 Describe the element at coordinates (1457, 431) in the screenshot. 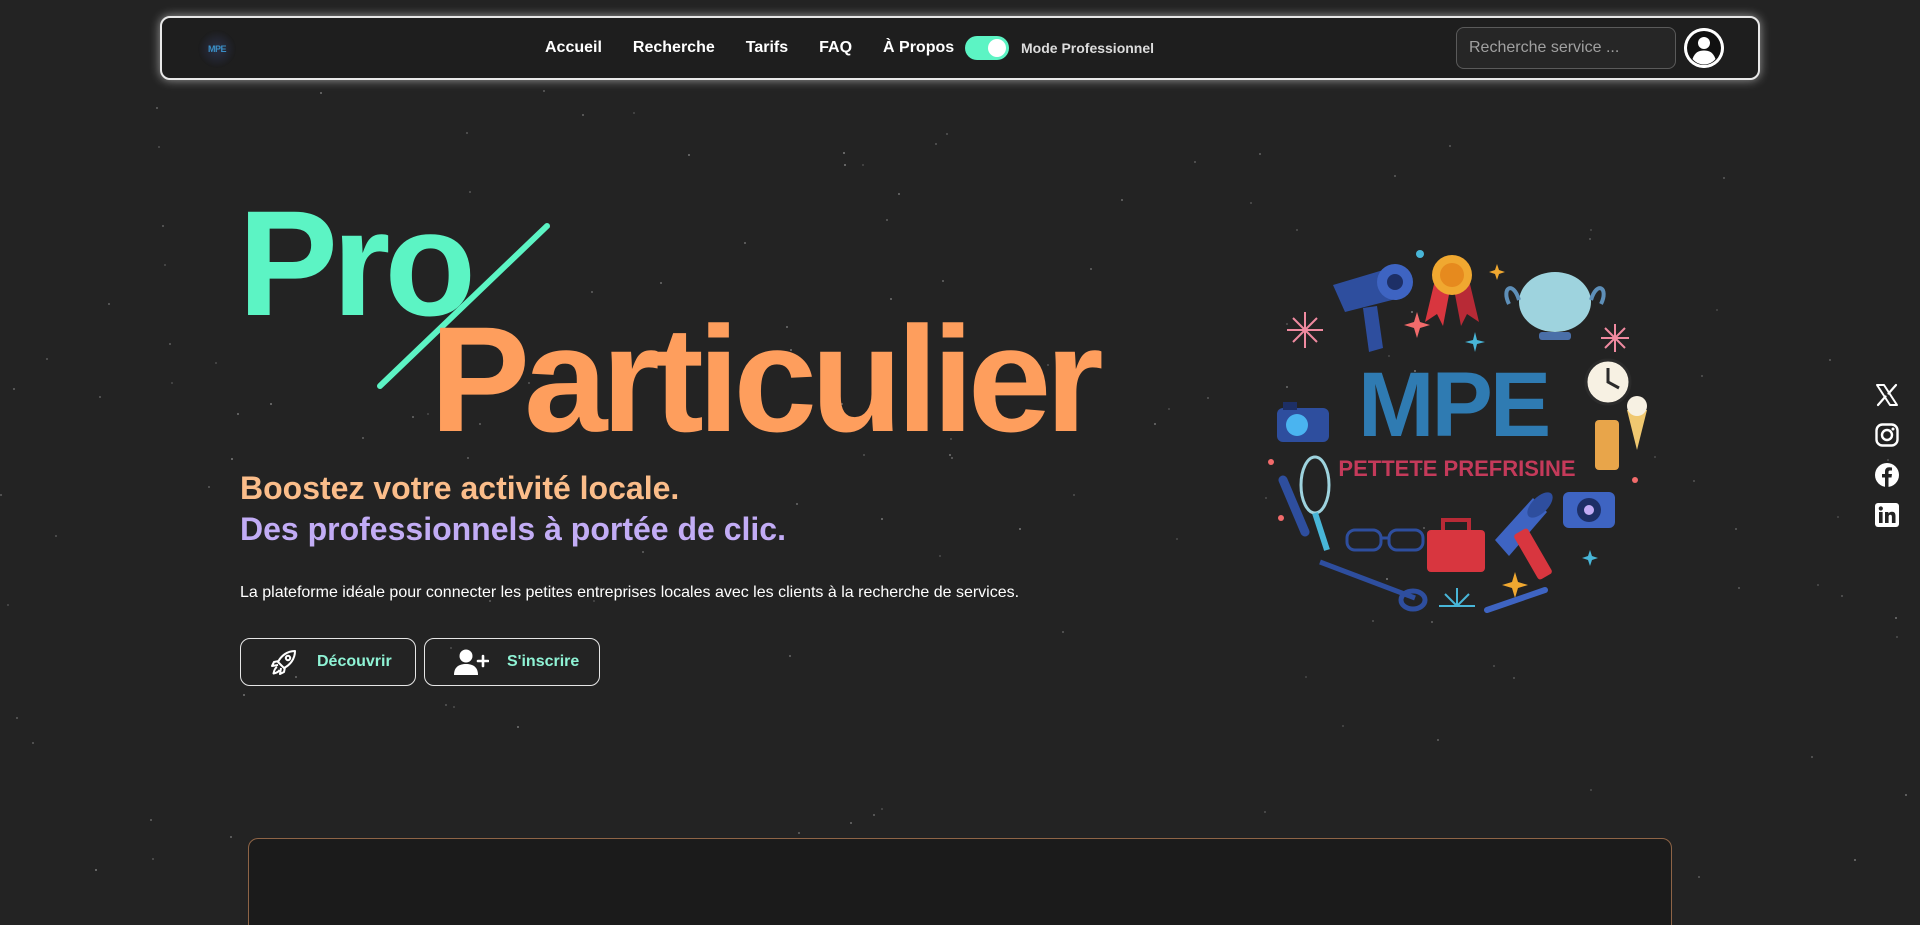

I see `mpe-illustration: MPE PETTETE PREFRISINE` at that location.